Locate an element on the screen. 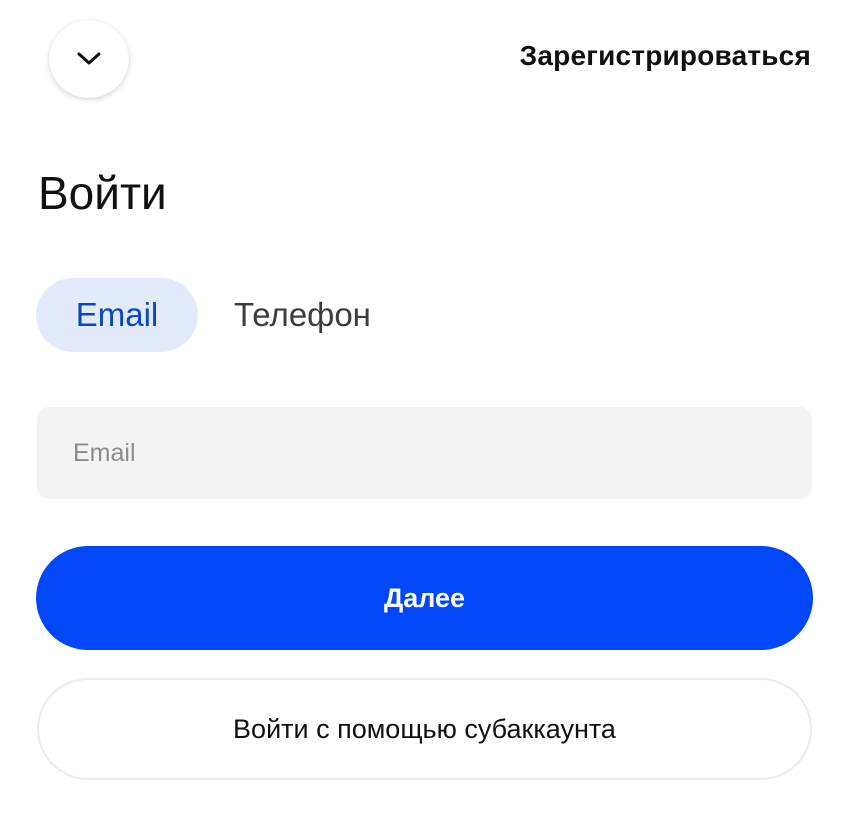 Image resolution: width=849 pixels, height=822 pixels. page-title: Войти is located at coordinates (102, 193).